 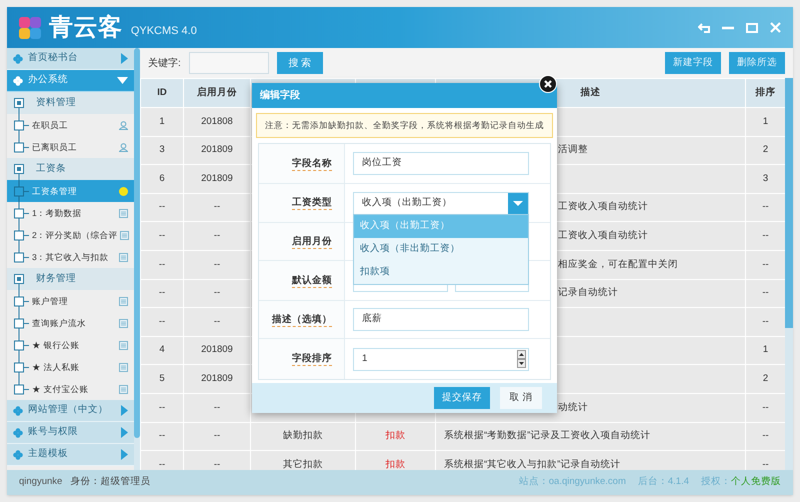 What do you see at coordinates (441, 319) in the screenshot?
I see `input-field: 底薪` at bounding box center [441, 319].